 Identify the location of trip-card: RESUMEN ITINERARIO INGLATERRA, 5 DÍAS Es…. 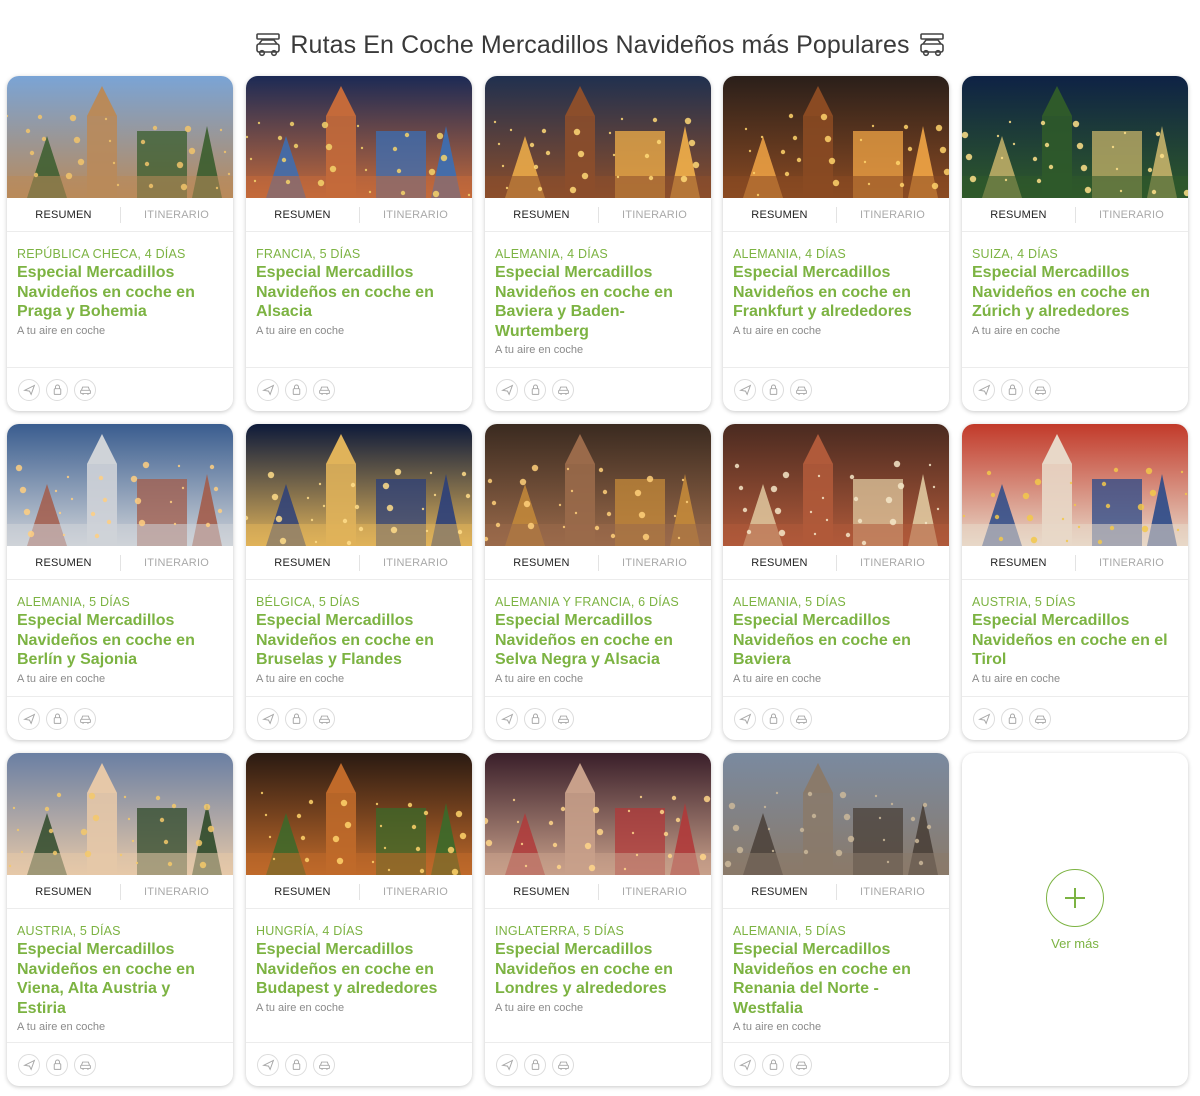
(598, 919).